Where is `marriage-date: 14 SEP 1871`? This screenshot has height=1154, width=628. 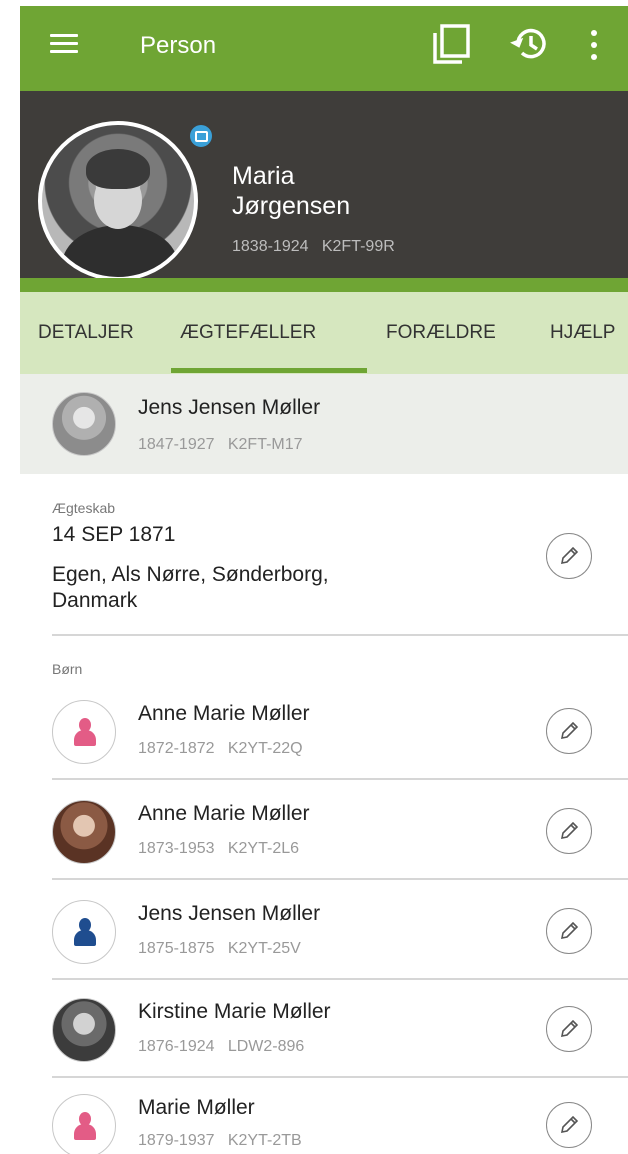
marriage-date: 14 SEP 1871 is located at coordinates (114, 534).